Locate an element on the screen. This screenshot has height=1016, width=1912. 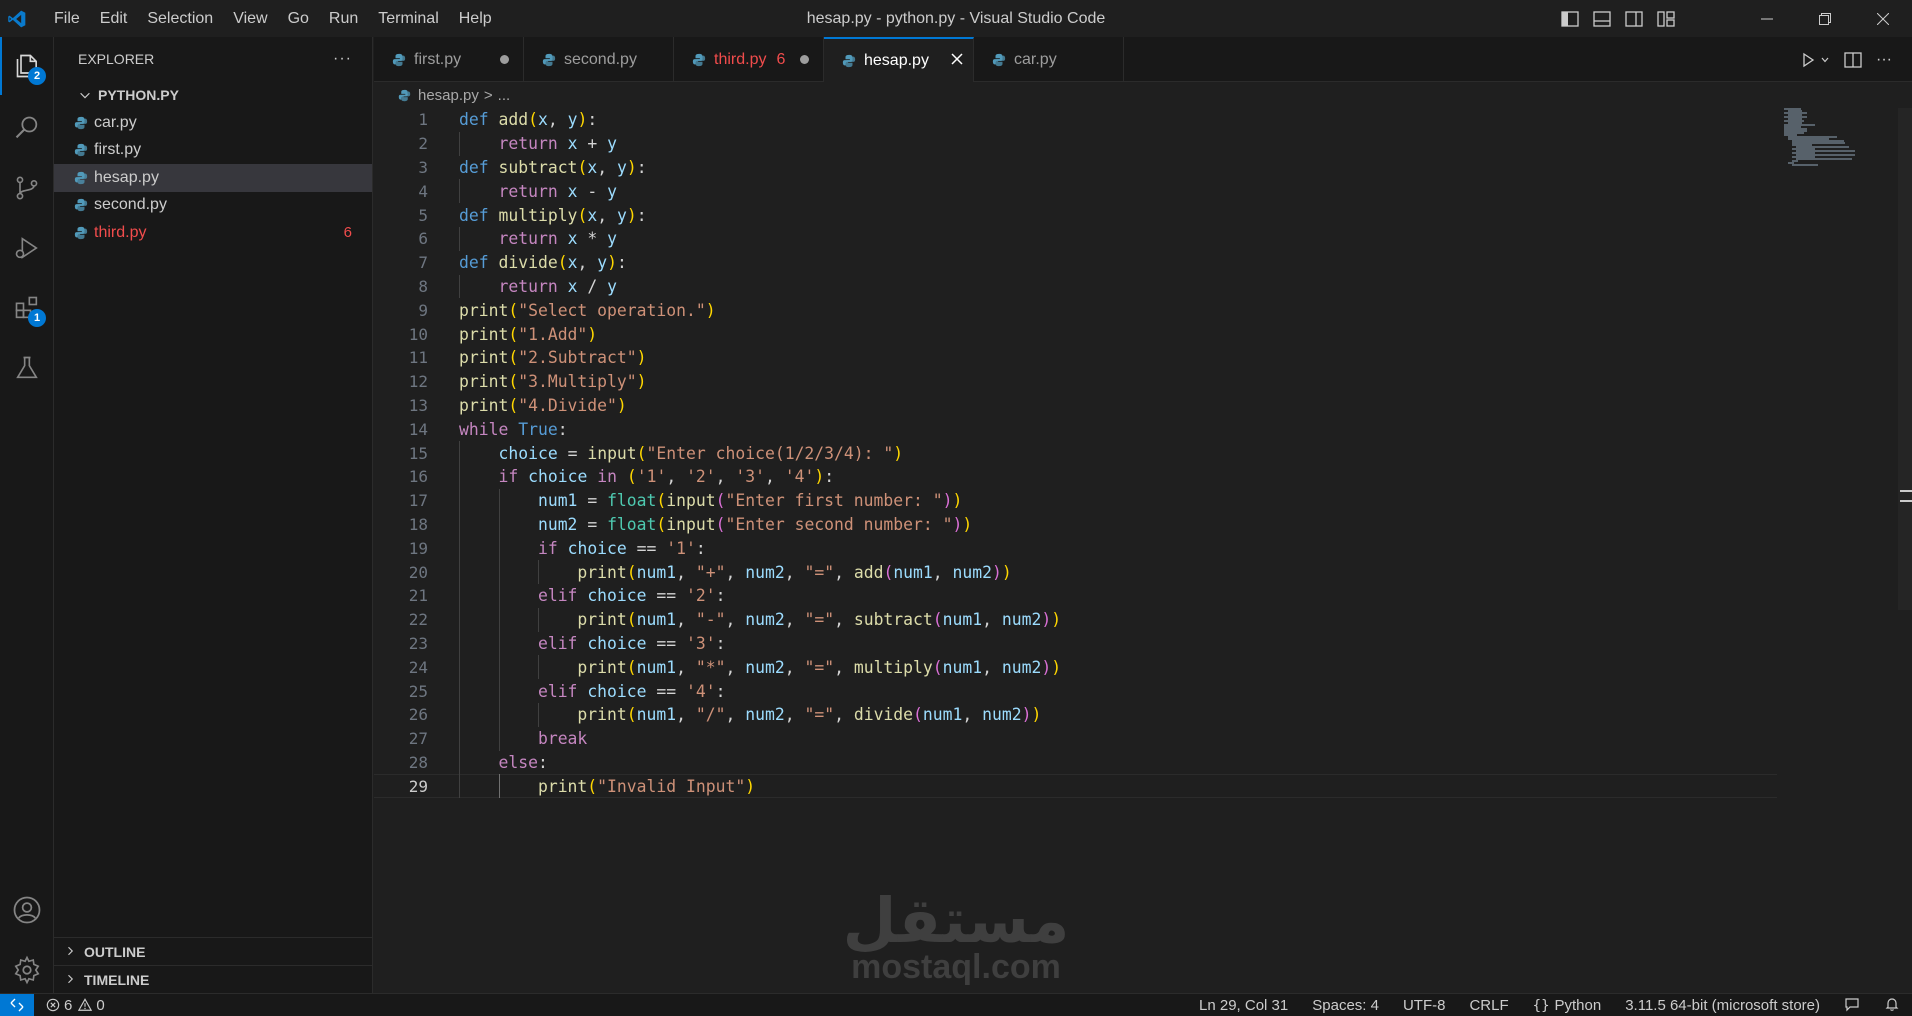
code-line: 12 print("3.Multiply") is located at coordinates (1074, 382).